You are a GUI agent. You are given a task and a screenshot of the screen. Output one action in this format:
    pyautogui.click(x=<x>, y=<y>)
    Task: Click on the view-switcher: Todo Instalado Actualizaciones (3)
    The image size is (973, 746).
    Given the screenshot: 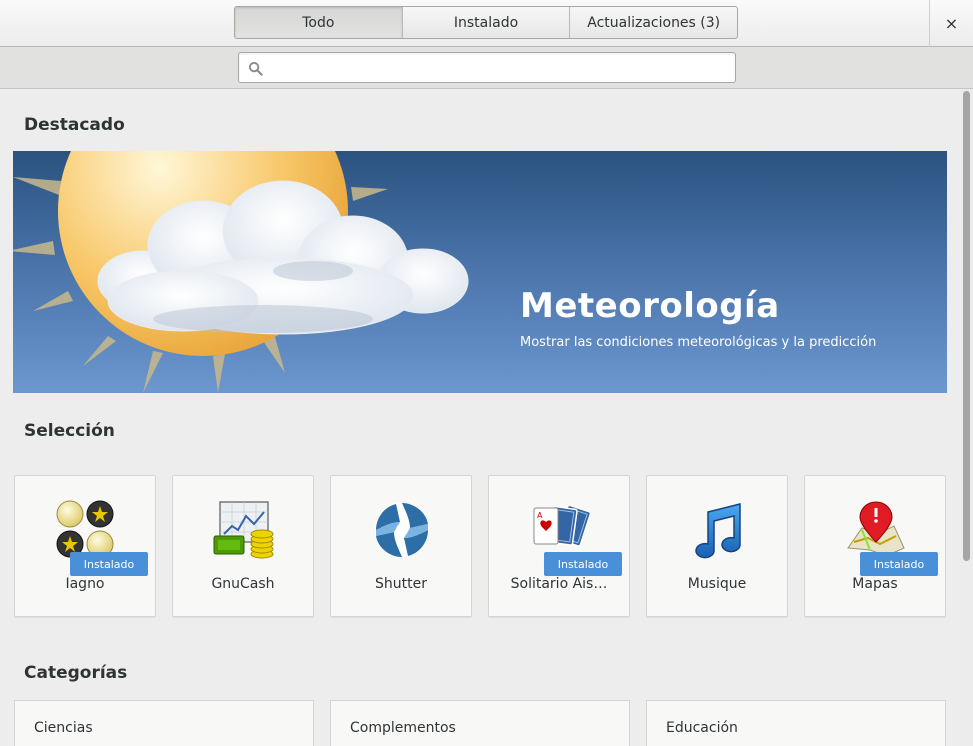 What is the action you would take?
    pyautogui.click(x=486, y=22)
    